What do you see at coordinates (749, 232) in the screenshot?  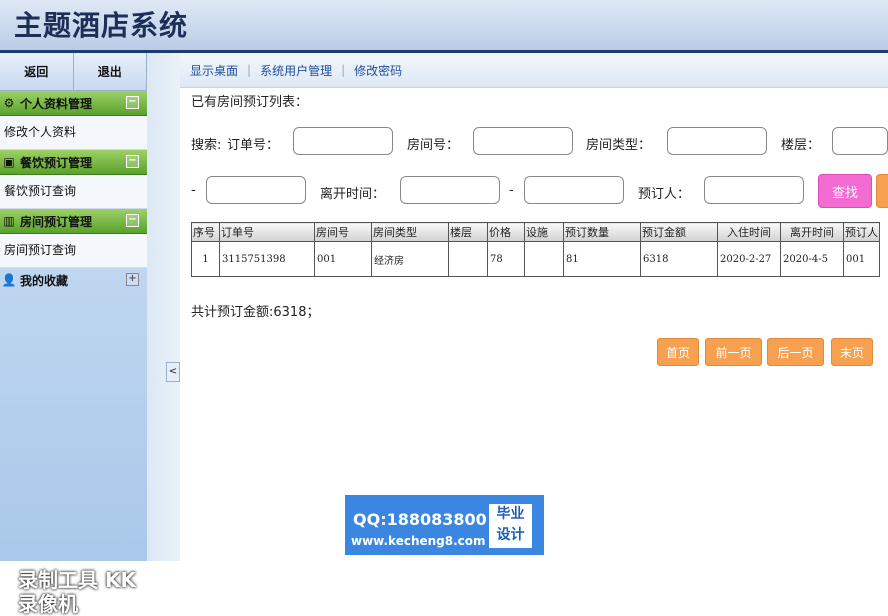 I see `col-header: 入住时间` at bounding box center [749, 232].